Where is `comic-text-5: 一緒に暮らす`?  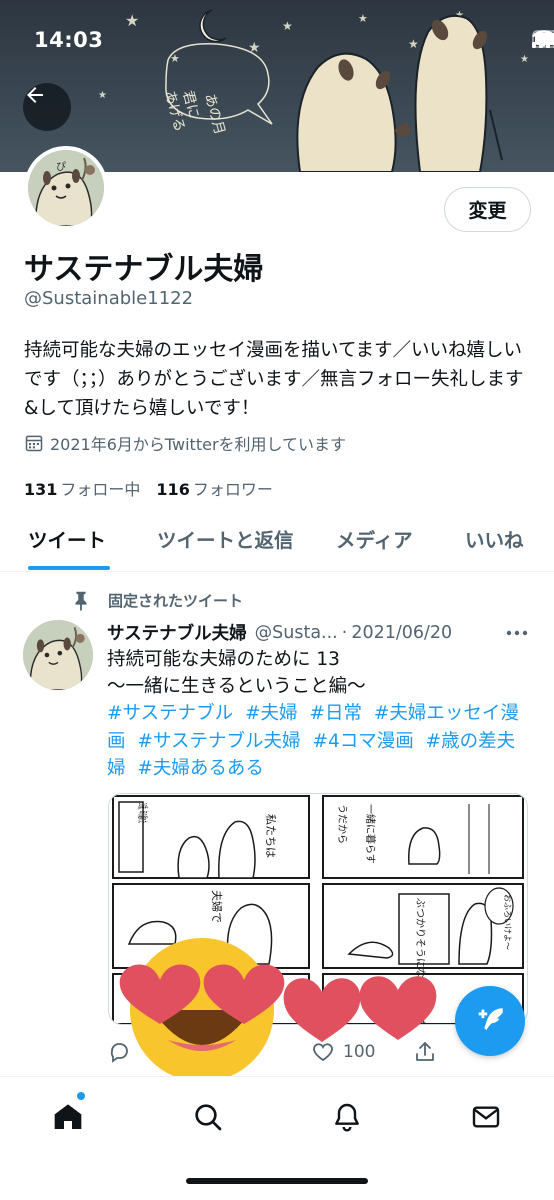
comic-text-5: 一緒に暮らす is located at coordinates (370, 834).